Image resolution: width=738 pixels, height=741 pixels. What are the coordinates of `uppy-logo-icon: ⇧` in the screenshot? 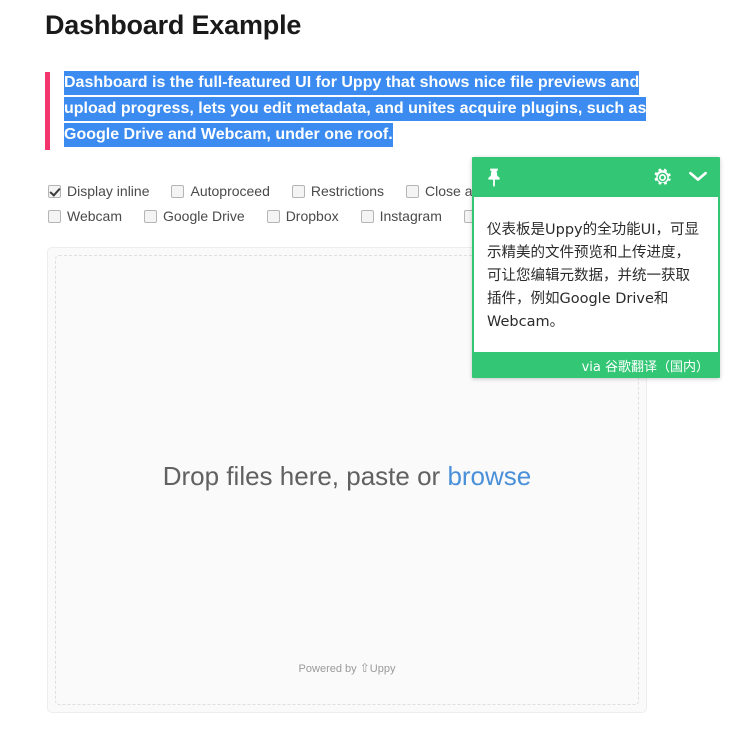 It's located at (364, 668).